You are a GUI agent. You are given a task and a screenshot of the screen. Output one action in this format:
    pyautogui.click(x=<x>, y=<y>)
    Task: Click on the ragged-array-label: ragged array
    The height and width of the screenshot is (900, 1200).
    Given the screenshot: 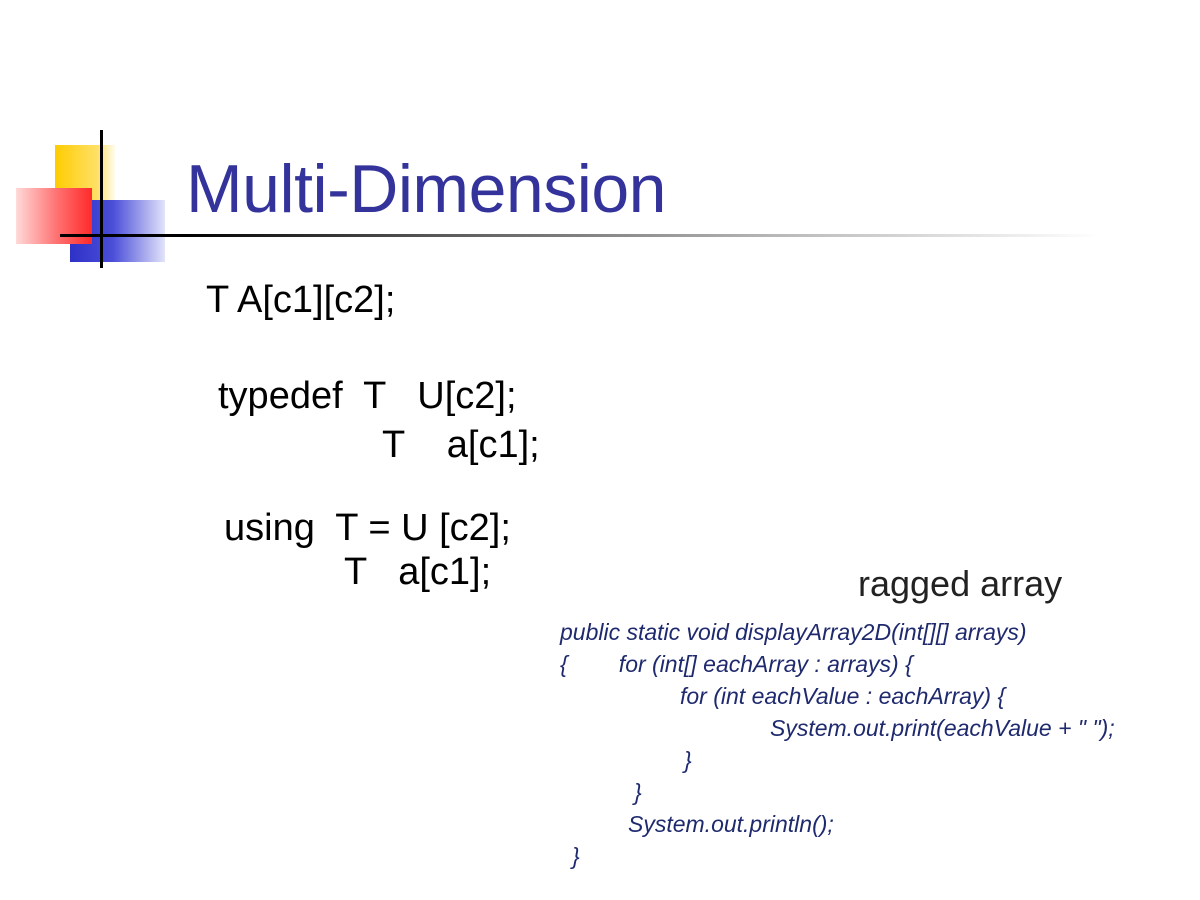 What is the action you would take?
    pyautogui.click(x=960, y=583)
    